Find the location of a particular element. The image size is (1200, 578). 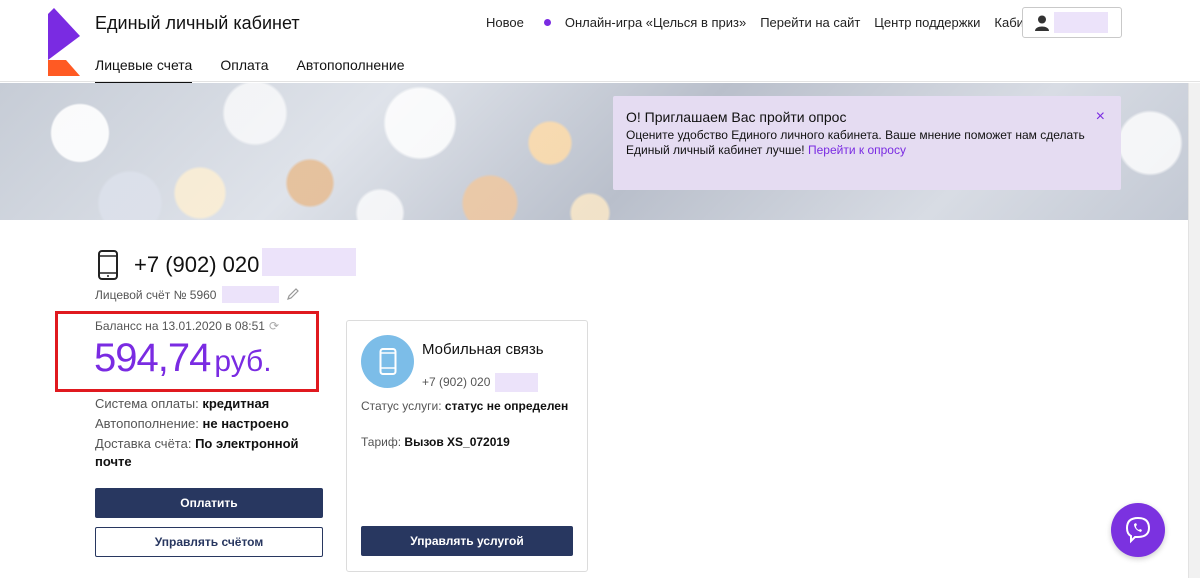

tab-autopay: Автопополнение is located at coordinates (351, 70).